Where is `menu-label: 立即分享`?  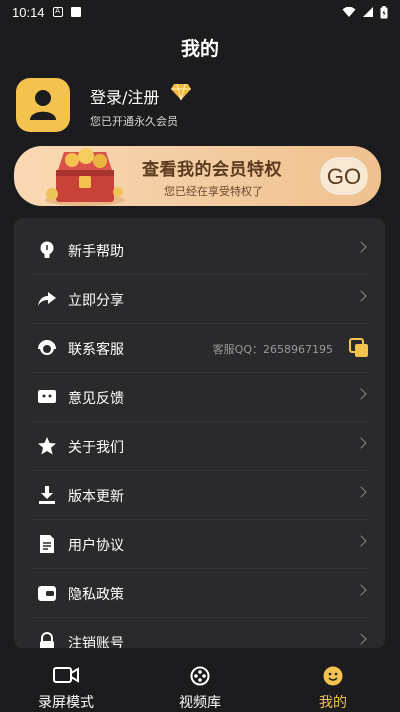
menu-label: 立即分享 is located at coordinates (96, 301).